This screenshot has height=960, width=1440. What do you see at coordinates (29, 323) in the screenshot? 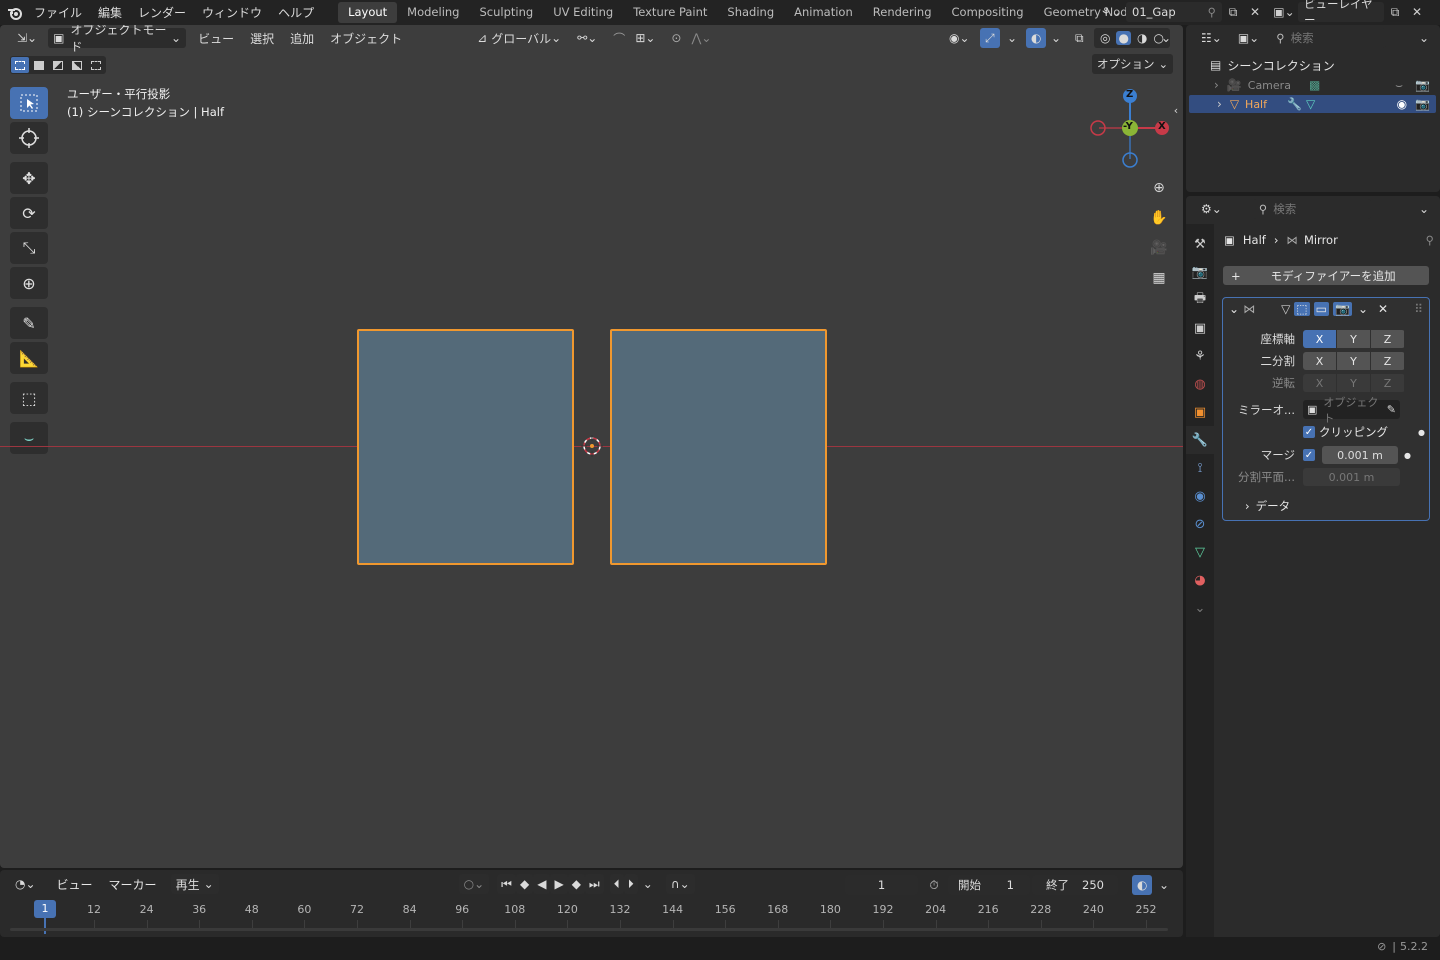
I see `annotate-tool-icon: ✎` at bounding box center [29, 323].